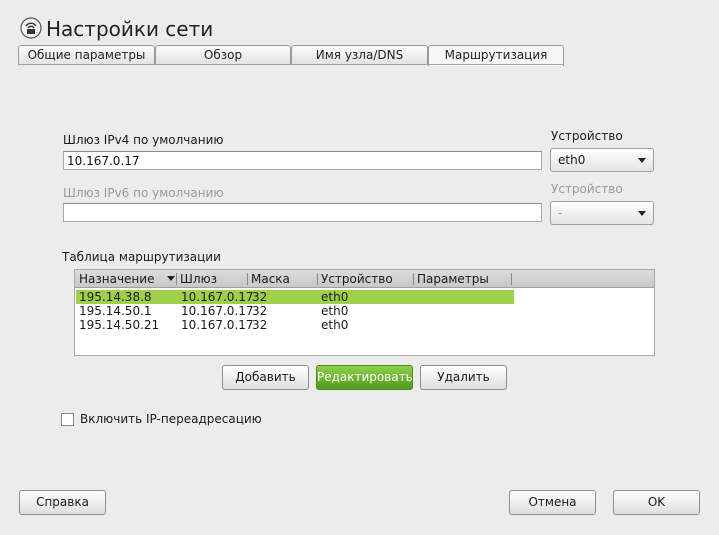 The width and height of the screenshot is (719, 535). What do you see at coordinates (572, 160) in the screenshot?
I see `ipv4-device-value: eth0` at bounding box center [572, 160].